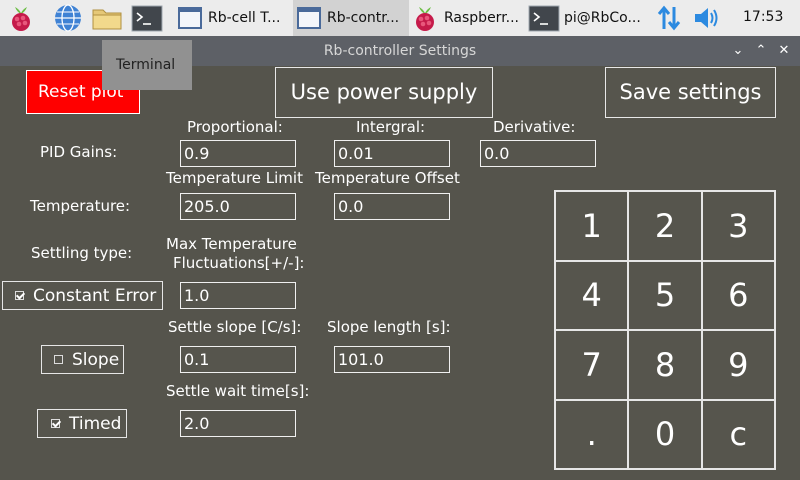  Describe the element at coordinates (592, 295) in the screenshot. I see `key-4: 4` at that location.